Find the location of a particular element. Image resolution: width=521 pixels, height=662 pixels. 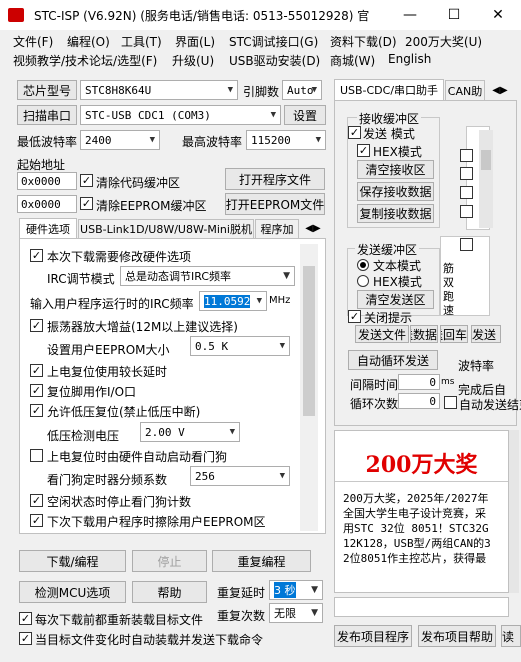

reload-checkbox: ✓ is located at coordinates (25, 618).